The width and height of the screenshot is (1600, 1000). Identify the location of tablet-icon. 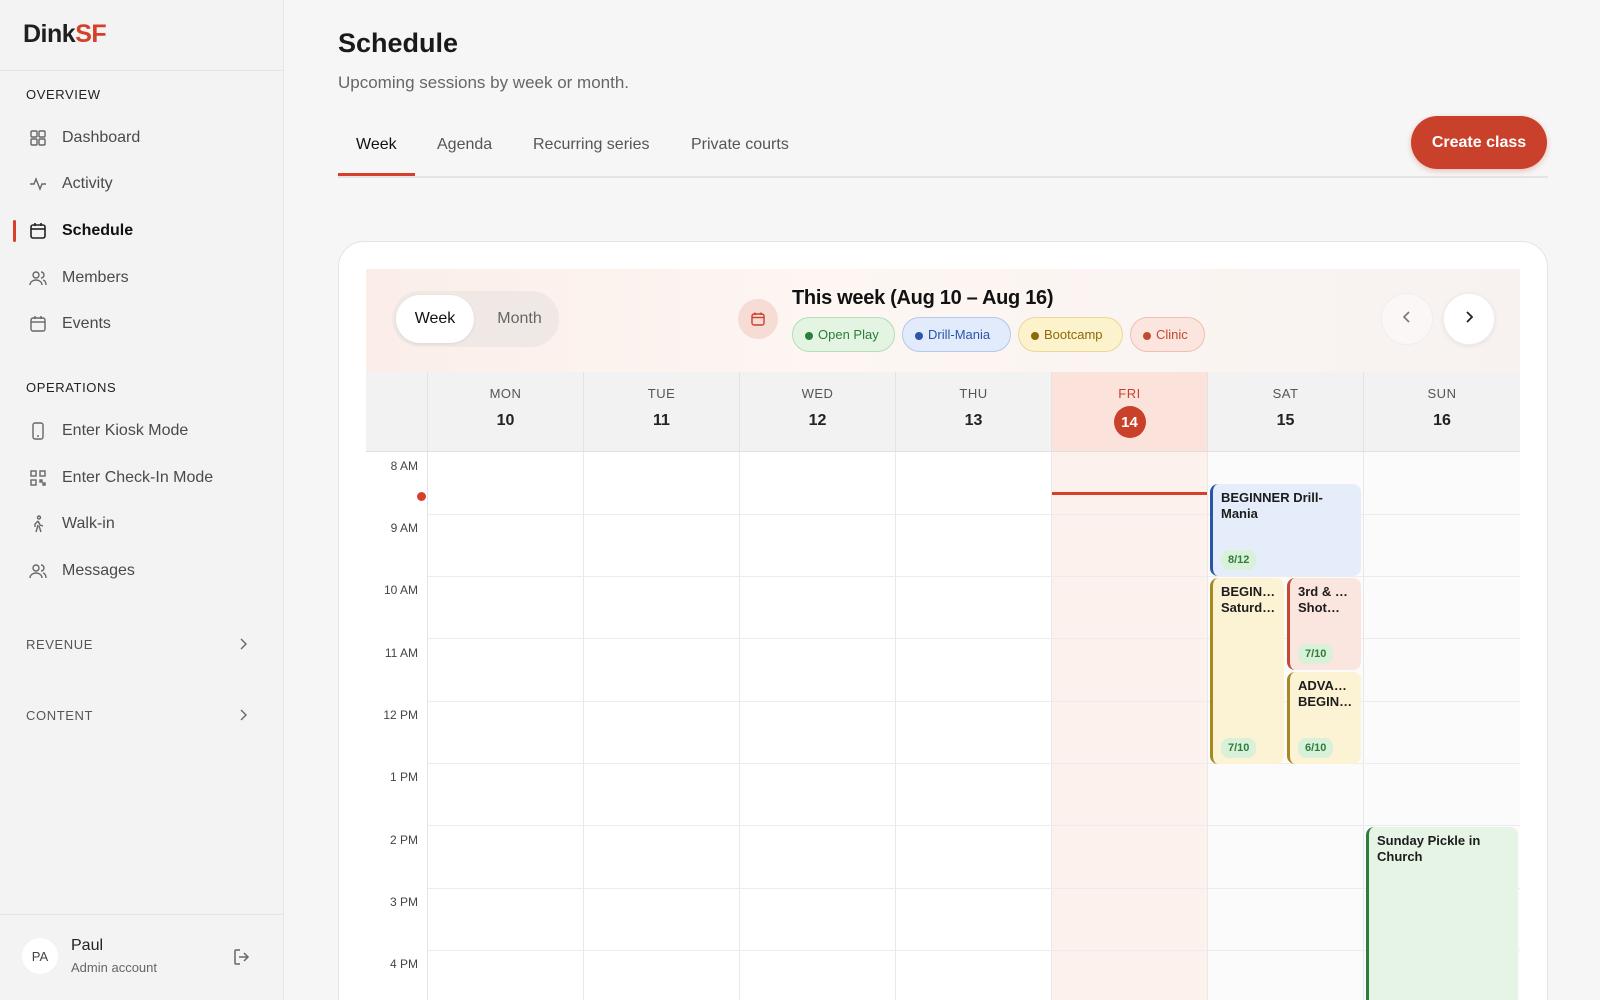
(38, 431).